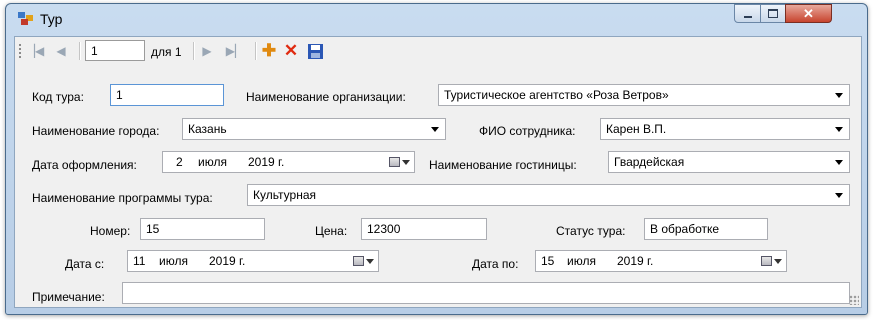 The image size is (873, 320). I want to click on note-label: Примечание:, so click(68, 297).